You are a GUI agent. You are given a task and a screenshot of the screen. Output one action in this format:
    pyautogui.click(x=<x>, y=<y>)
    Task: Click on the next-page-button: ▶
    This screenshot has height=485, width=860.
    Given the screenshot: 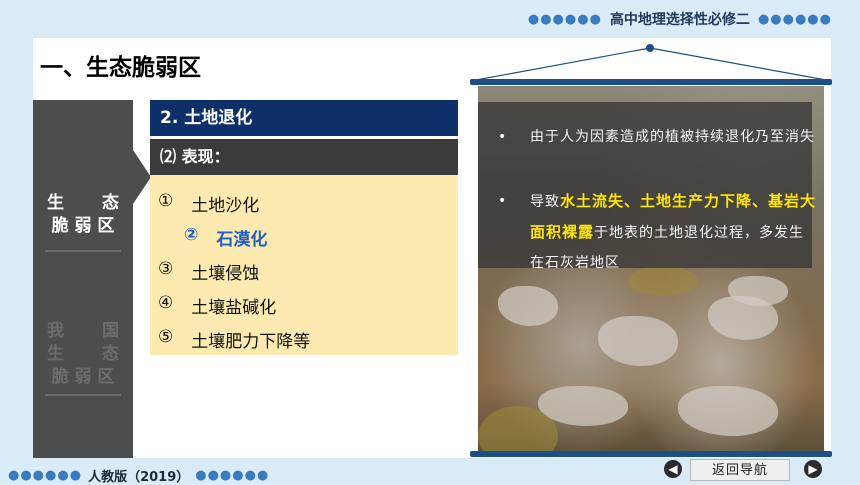 What is the action you would take?
    pyautogui.click(x=813, y=469)
    